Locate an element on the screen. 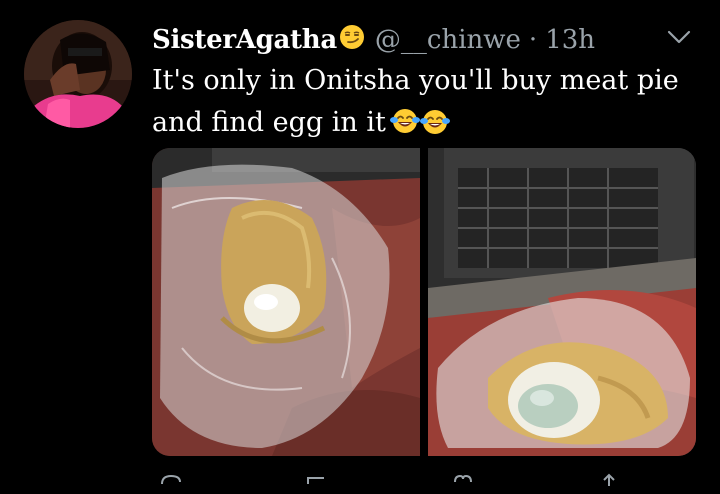 This screenshot has height=494, width=720. tweet-text-line-2: and find egg in it is located at coordinates (432, 125).